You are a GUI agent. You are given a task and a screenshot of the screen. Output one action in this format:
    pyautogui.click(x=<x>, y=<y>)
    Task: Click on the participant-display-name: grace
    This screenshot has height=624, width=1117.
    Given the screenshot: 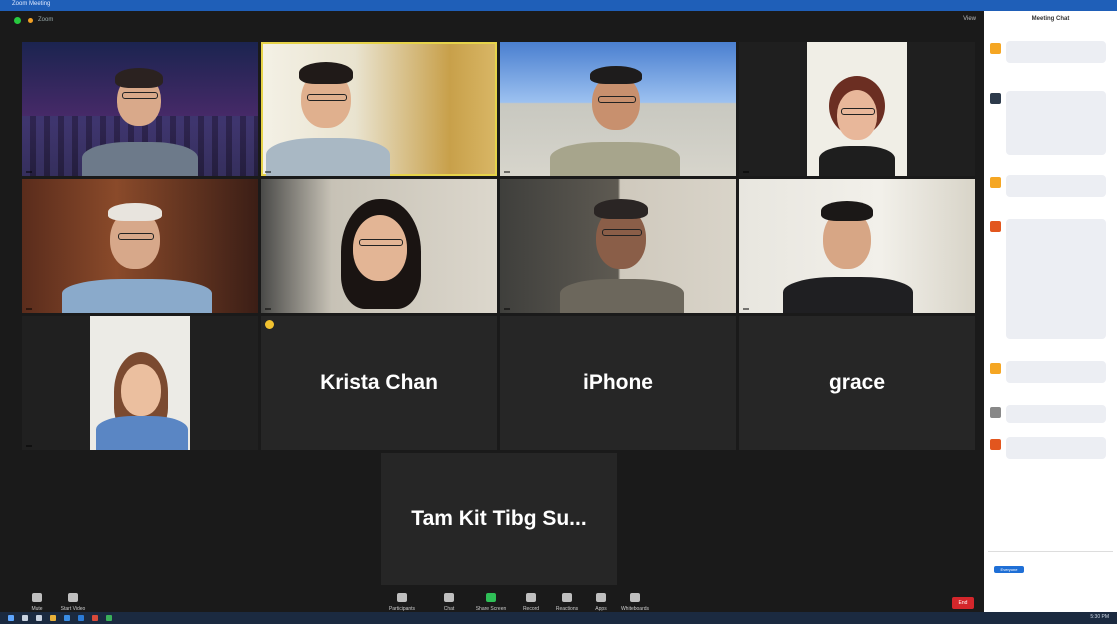 What is the action you would take?
    pyautogui.click(x=857, y=382)
    